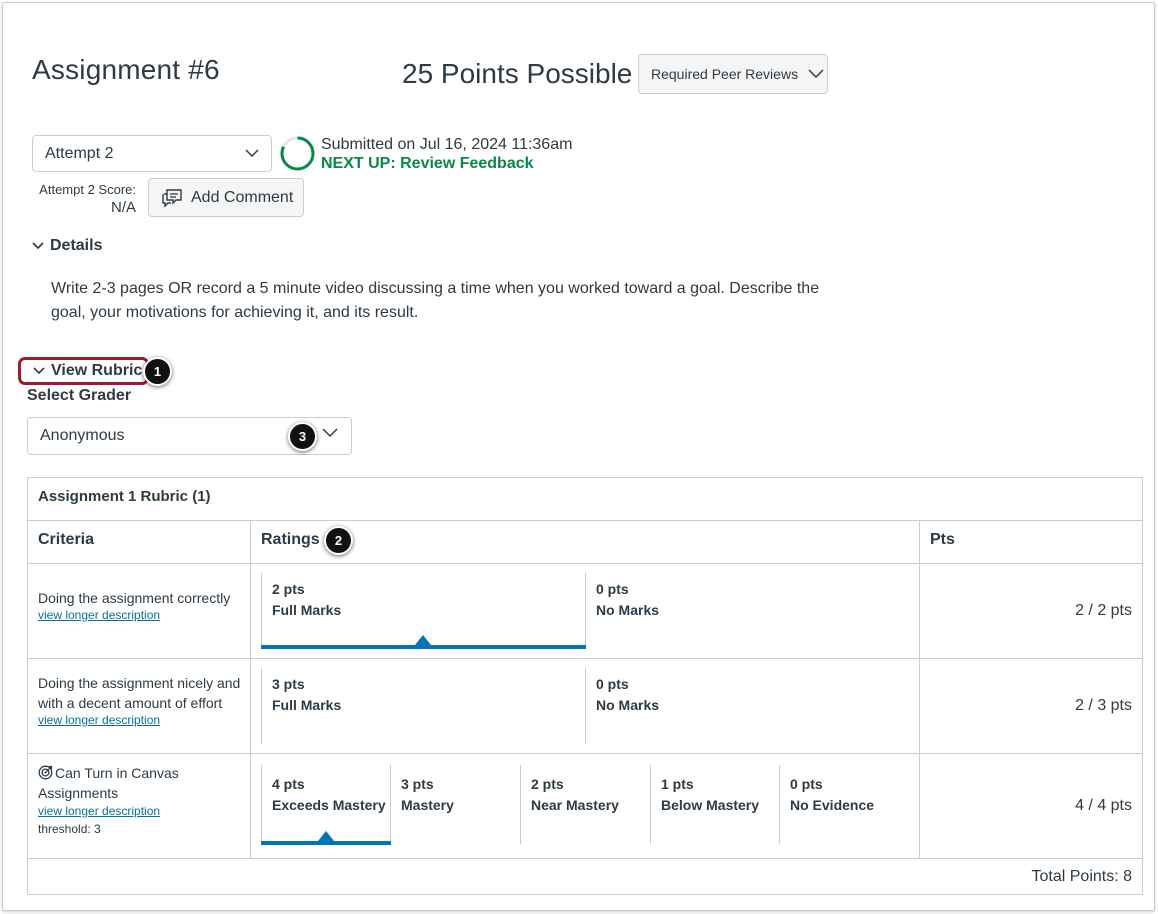  What do you see at coordinates (82, 435) in the screenshot?
I see `grader-select-value: Anonymous` at bounding box center [82, 435].